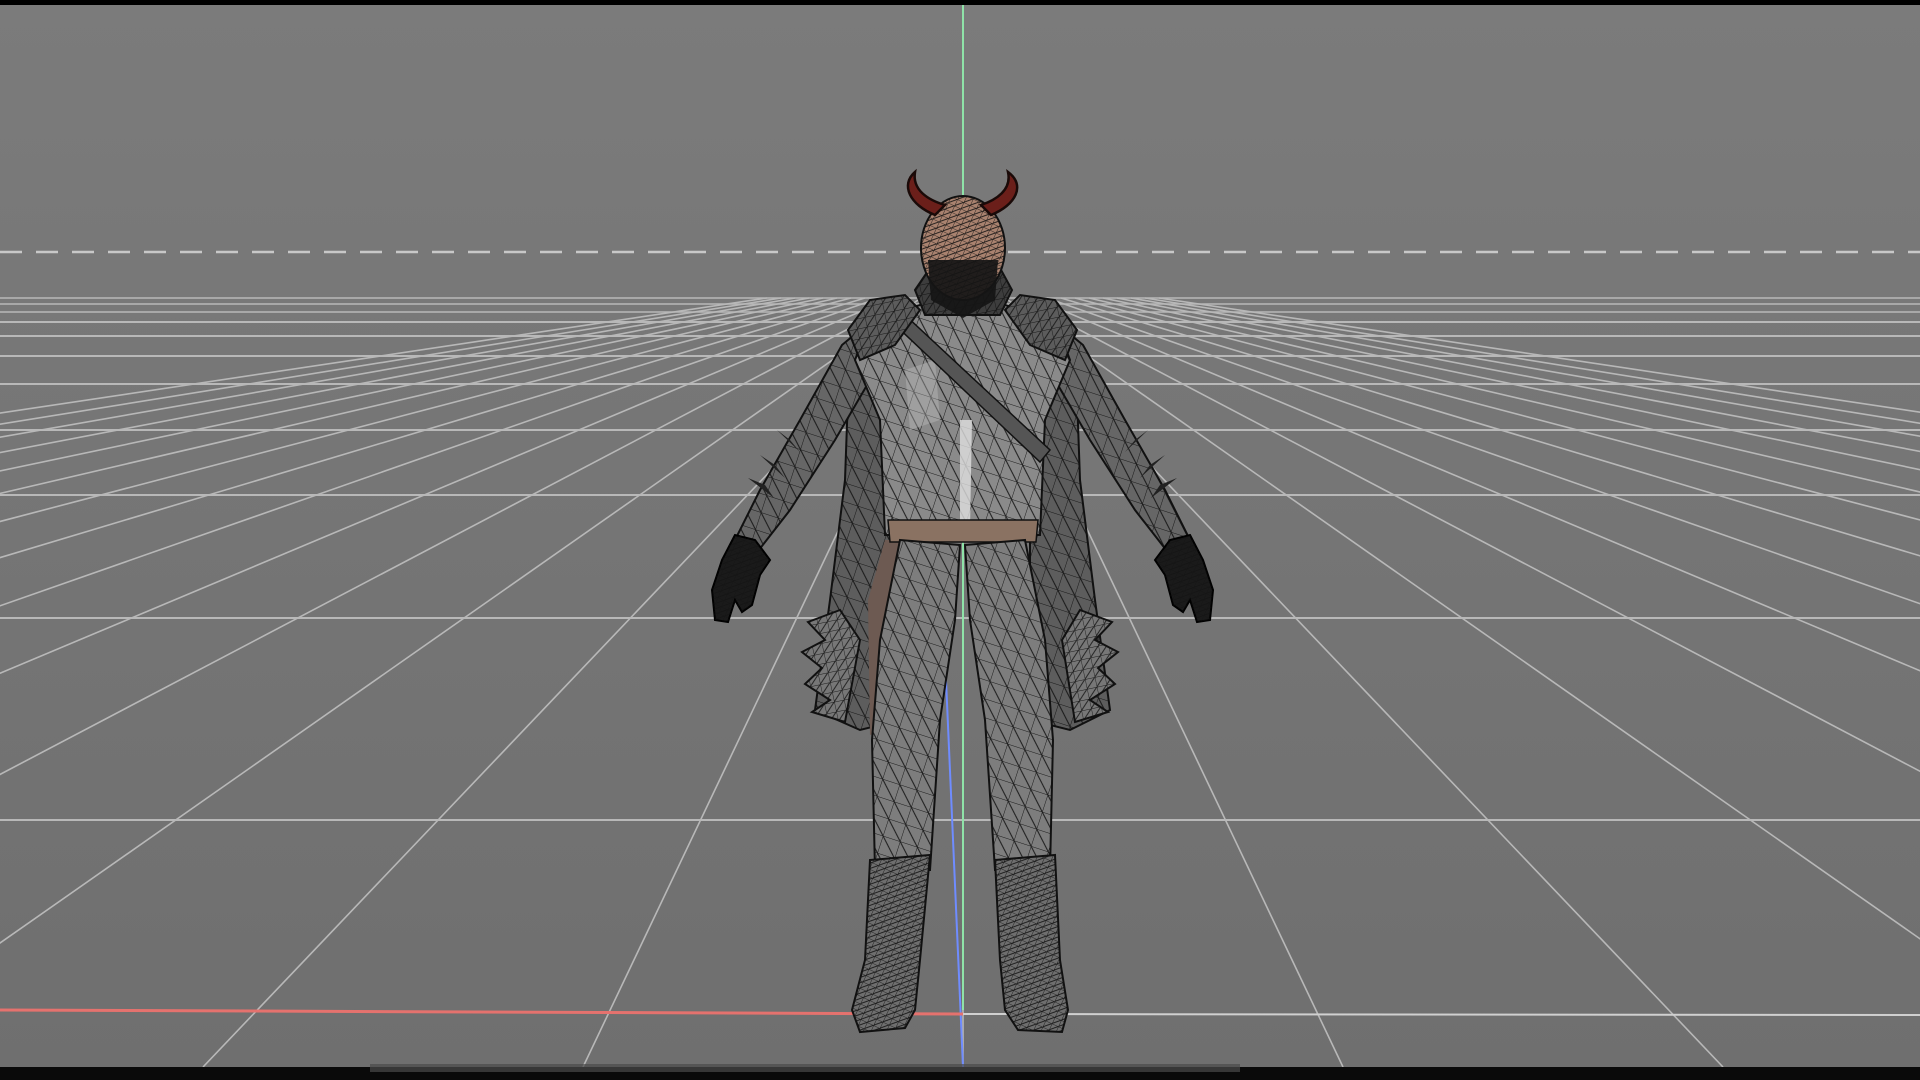 This screenshot has height=1080, width=1920. Describe the element at coordinates (805, 1068) in the screenshot. I see `bottom-strip-shelf` at that location.